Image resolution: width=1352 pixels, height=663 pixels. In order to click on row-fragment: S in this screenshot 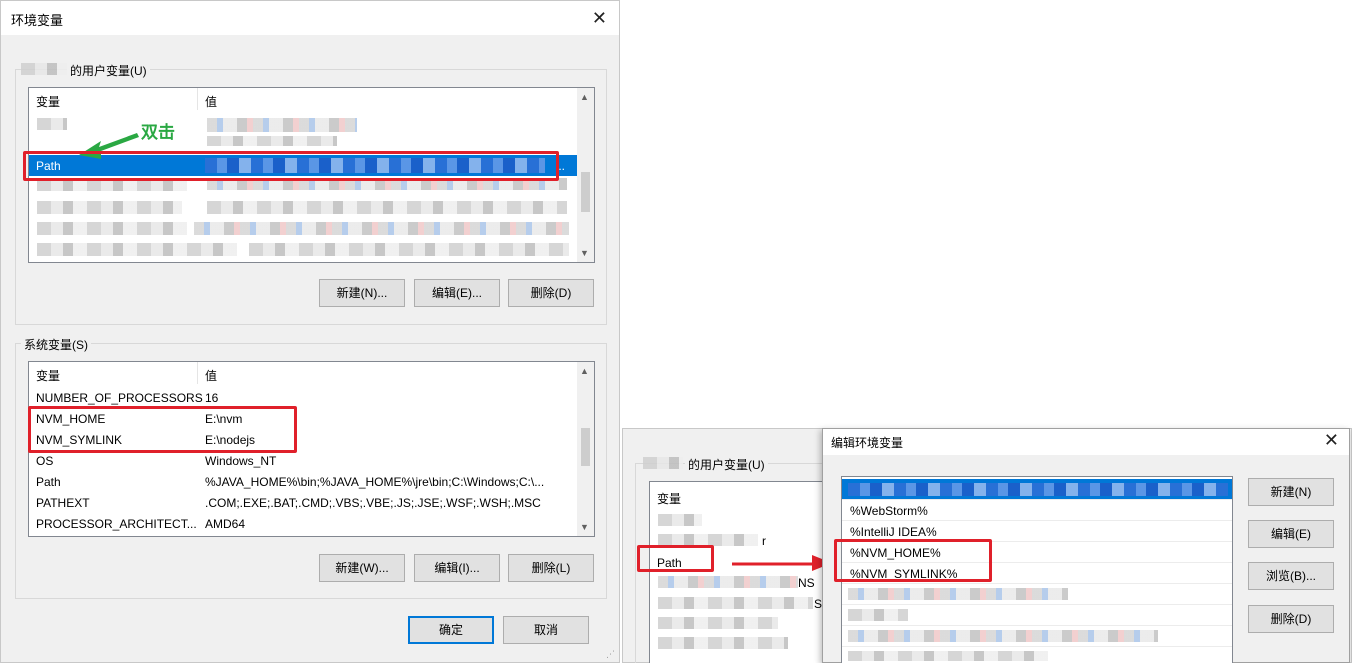, I will do `click(818, 604)`.